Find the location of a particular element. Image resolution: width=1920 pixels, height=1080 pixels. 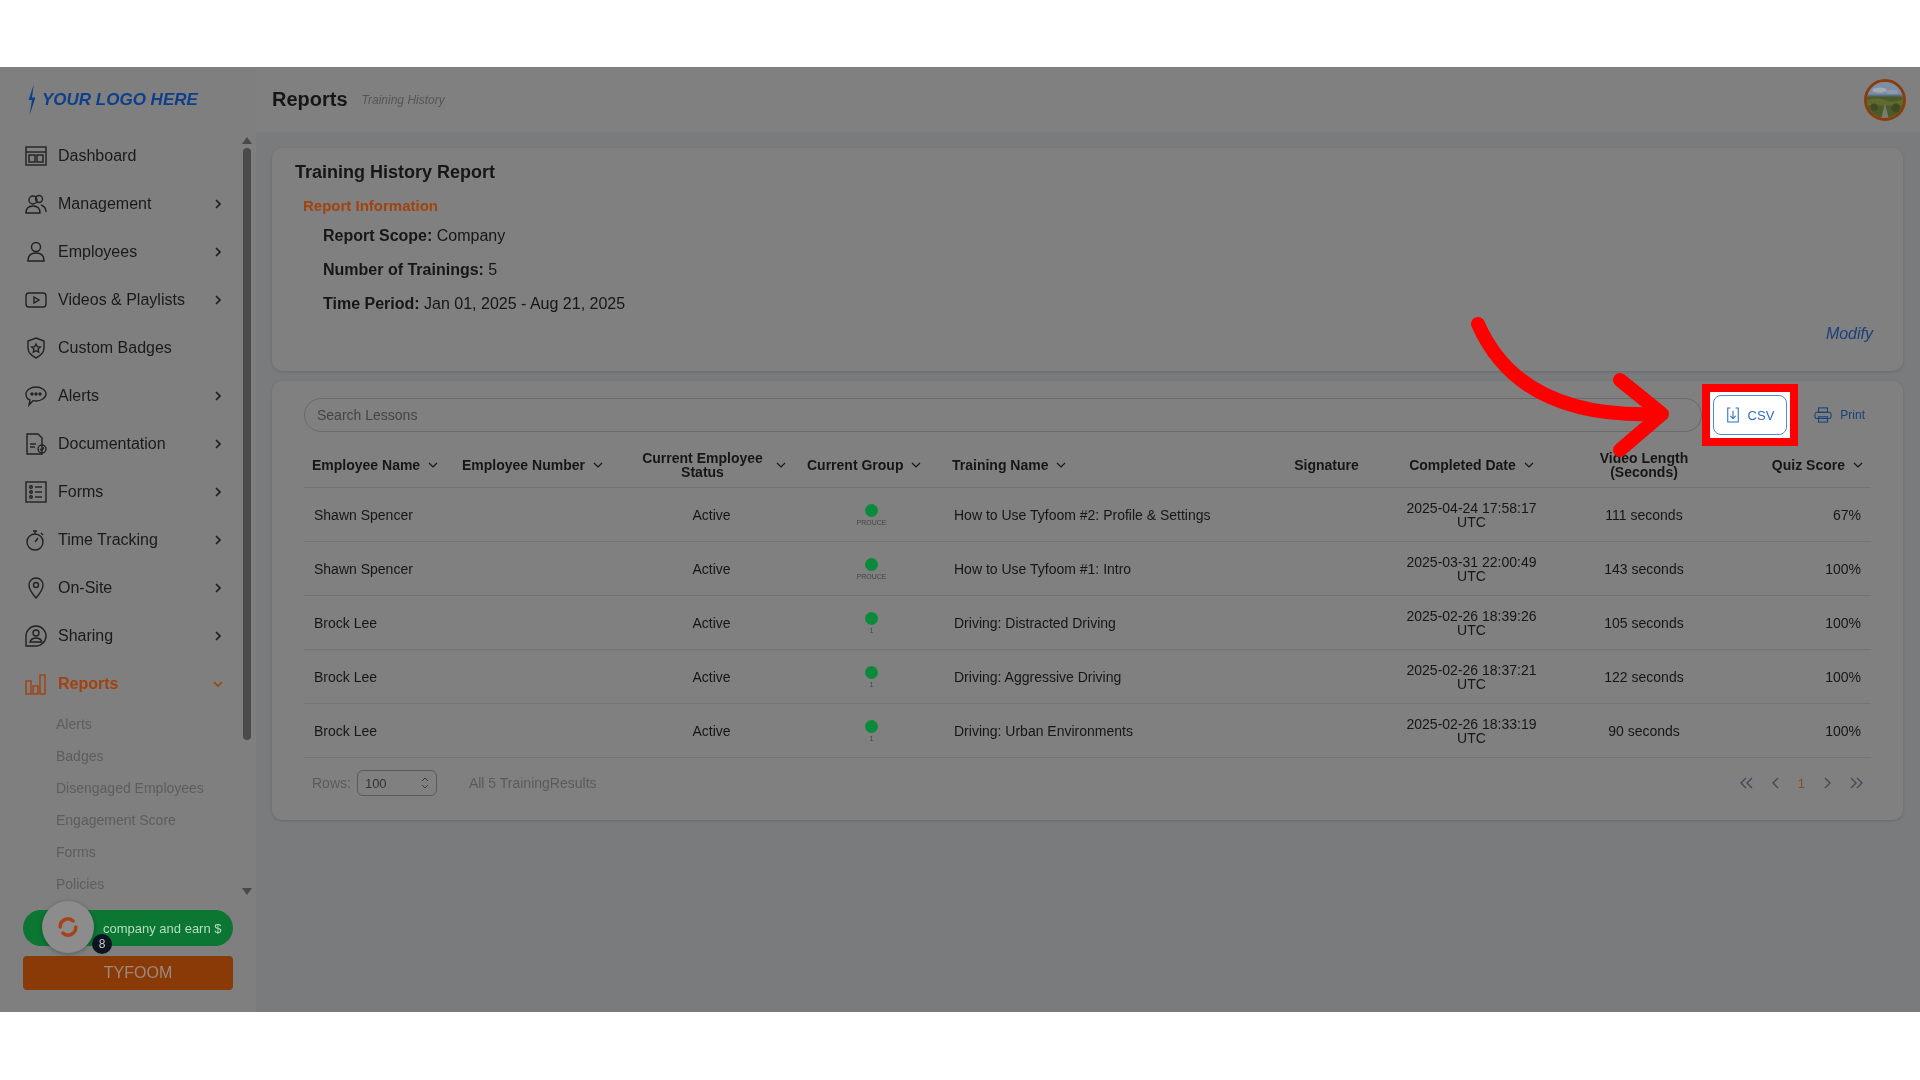

column-header: Completed Date is located at coordinates (1471, 465).